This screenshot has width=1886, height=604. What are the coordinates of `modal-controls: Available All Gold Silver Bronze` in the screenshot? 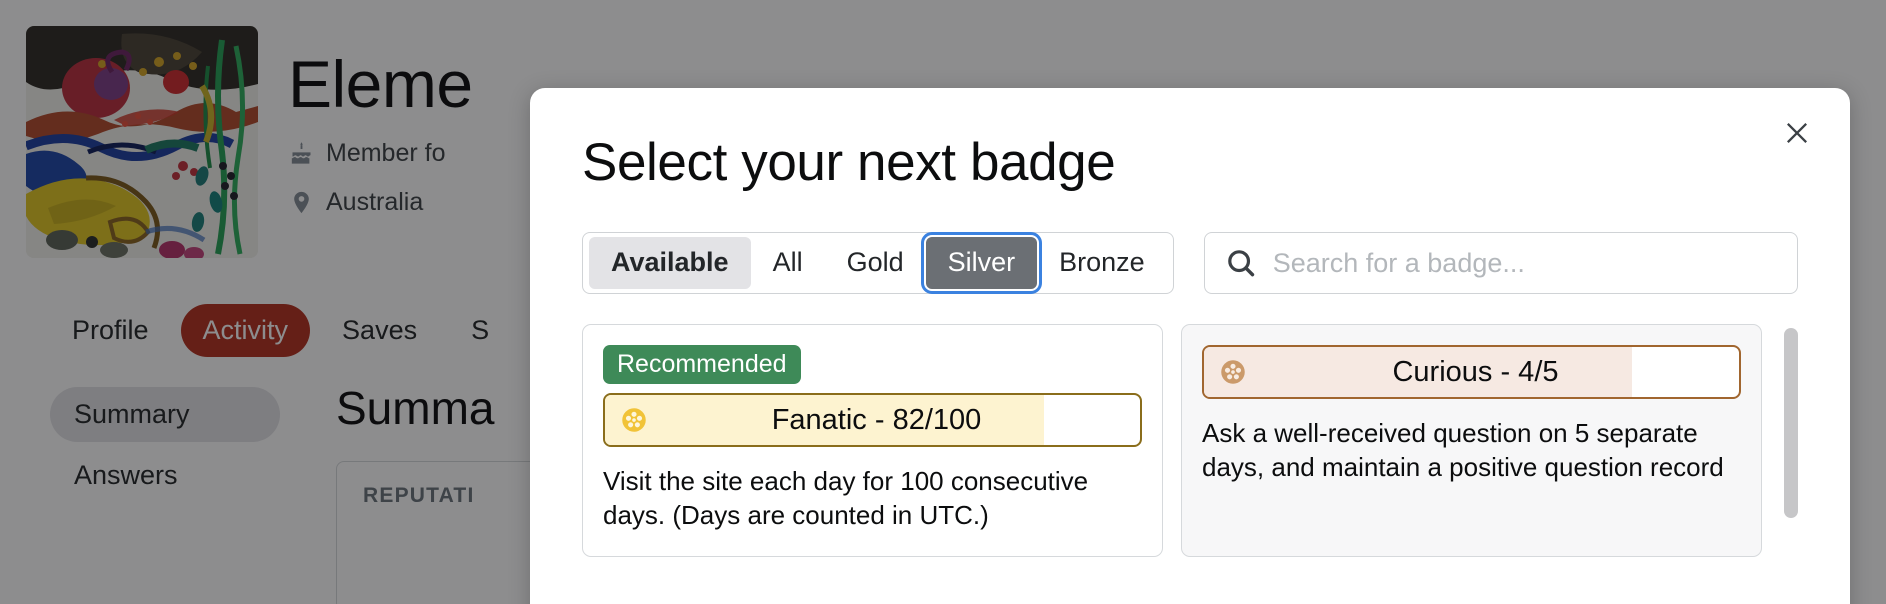 It's located at (1190, 263).